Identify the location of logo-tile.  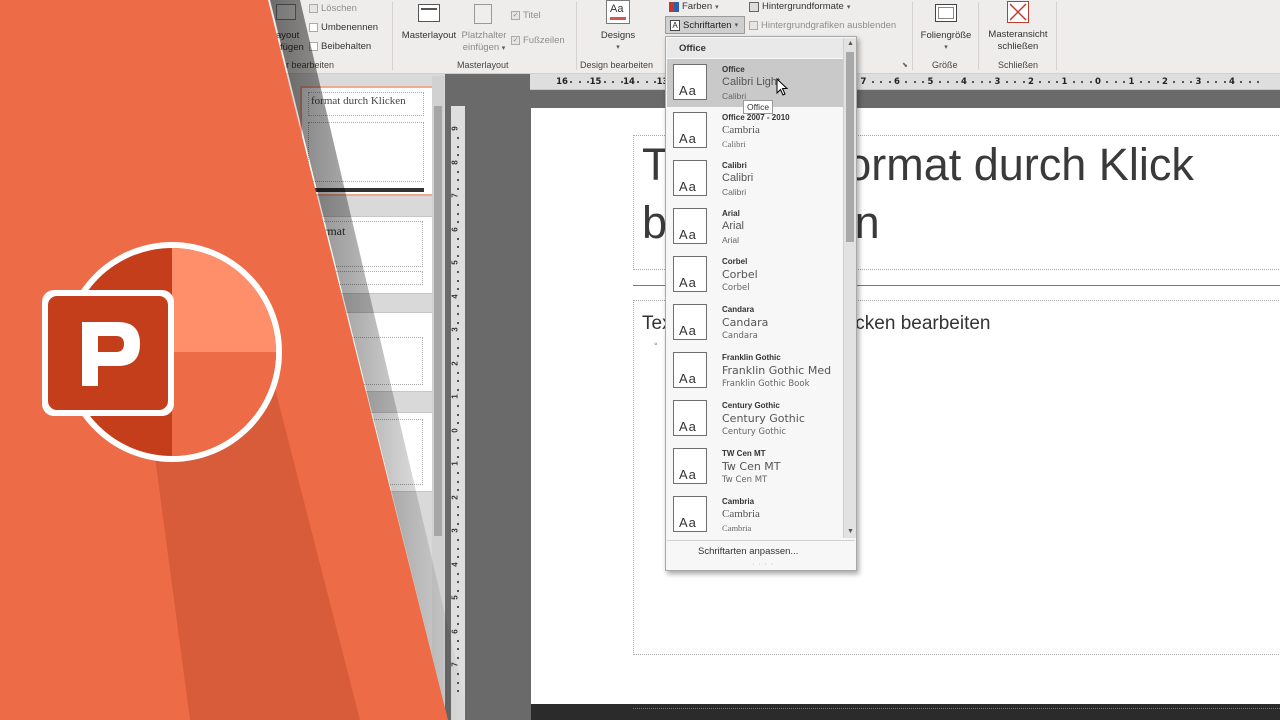
(108, 353).